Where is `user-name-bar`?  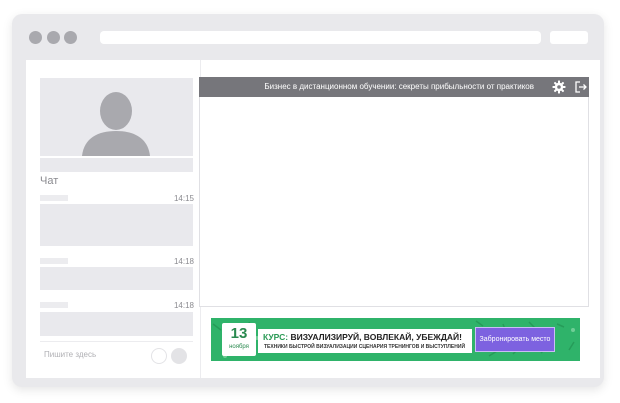 user-name-bar is located at coordinates (116, 165).